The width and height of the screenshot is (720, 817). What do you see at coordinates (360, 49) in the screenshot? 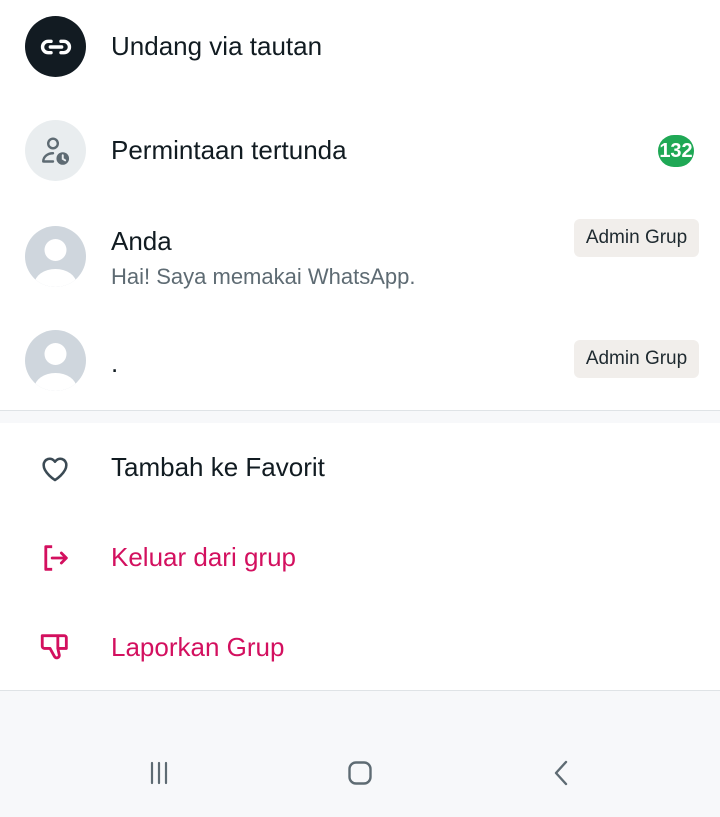
I see `invite-via-link-row: Undang via tautan` at bounding box center [360, 49].